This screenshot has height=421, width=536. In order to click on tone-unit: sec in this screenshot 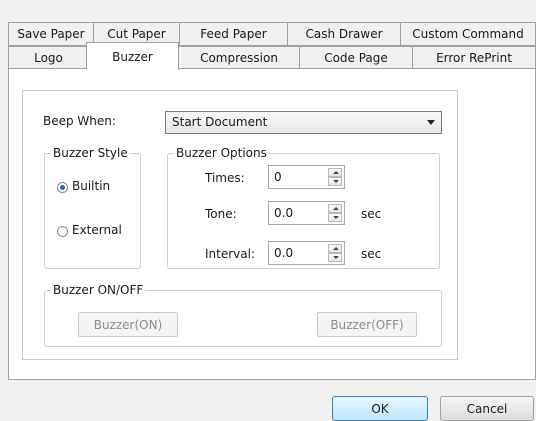, I will do `click(371, 214)`.